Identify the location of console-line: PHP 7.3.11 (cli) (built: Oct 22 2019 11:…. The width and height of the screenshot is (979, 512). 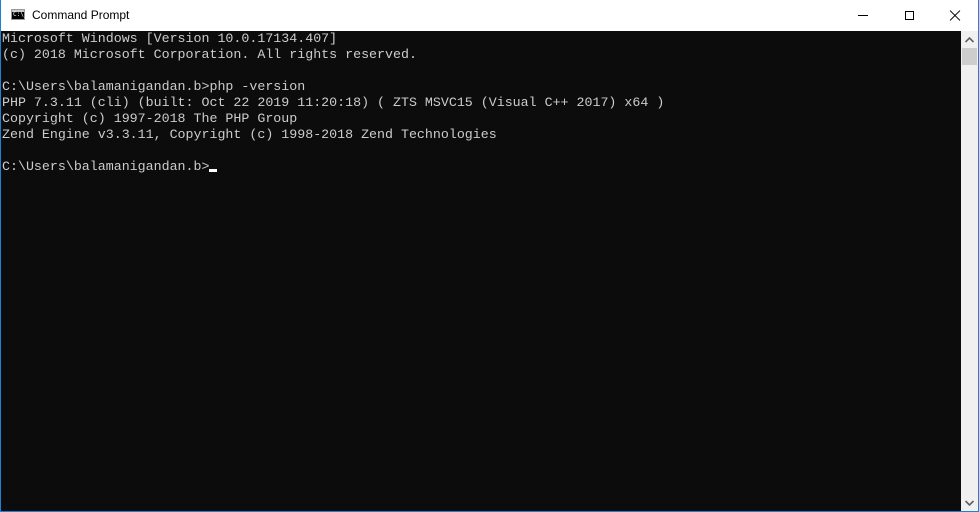
(333, 102).